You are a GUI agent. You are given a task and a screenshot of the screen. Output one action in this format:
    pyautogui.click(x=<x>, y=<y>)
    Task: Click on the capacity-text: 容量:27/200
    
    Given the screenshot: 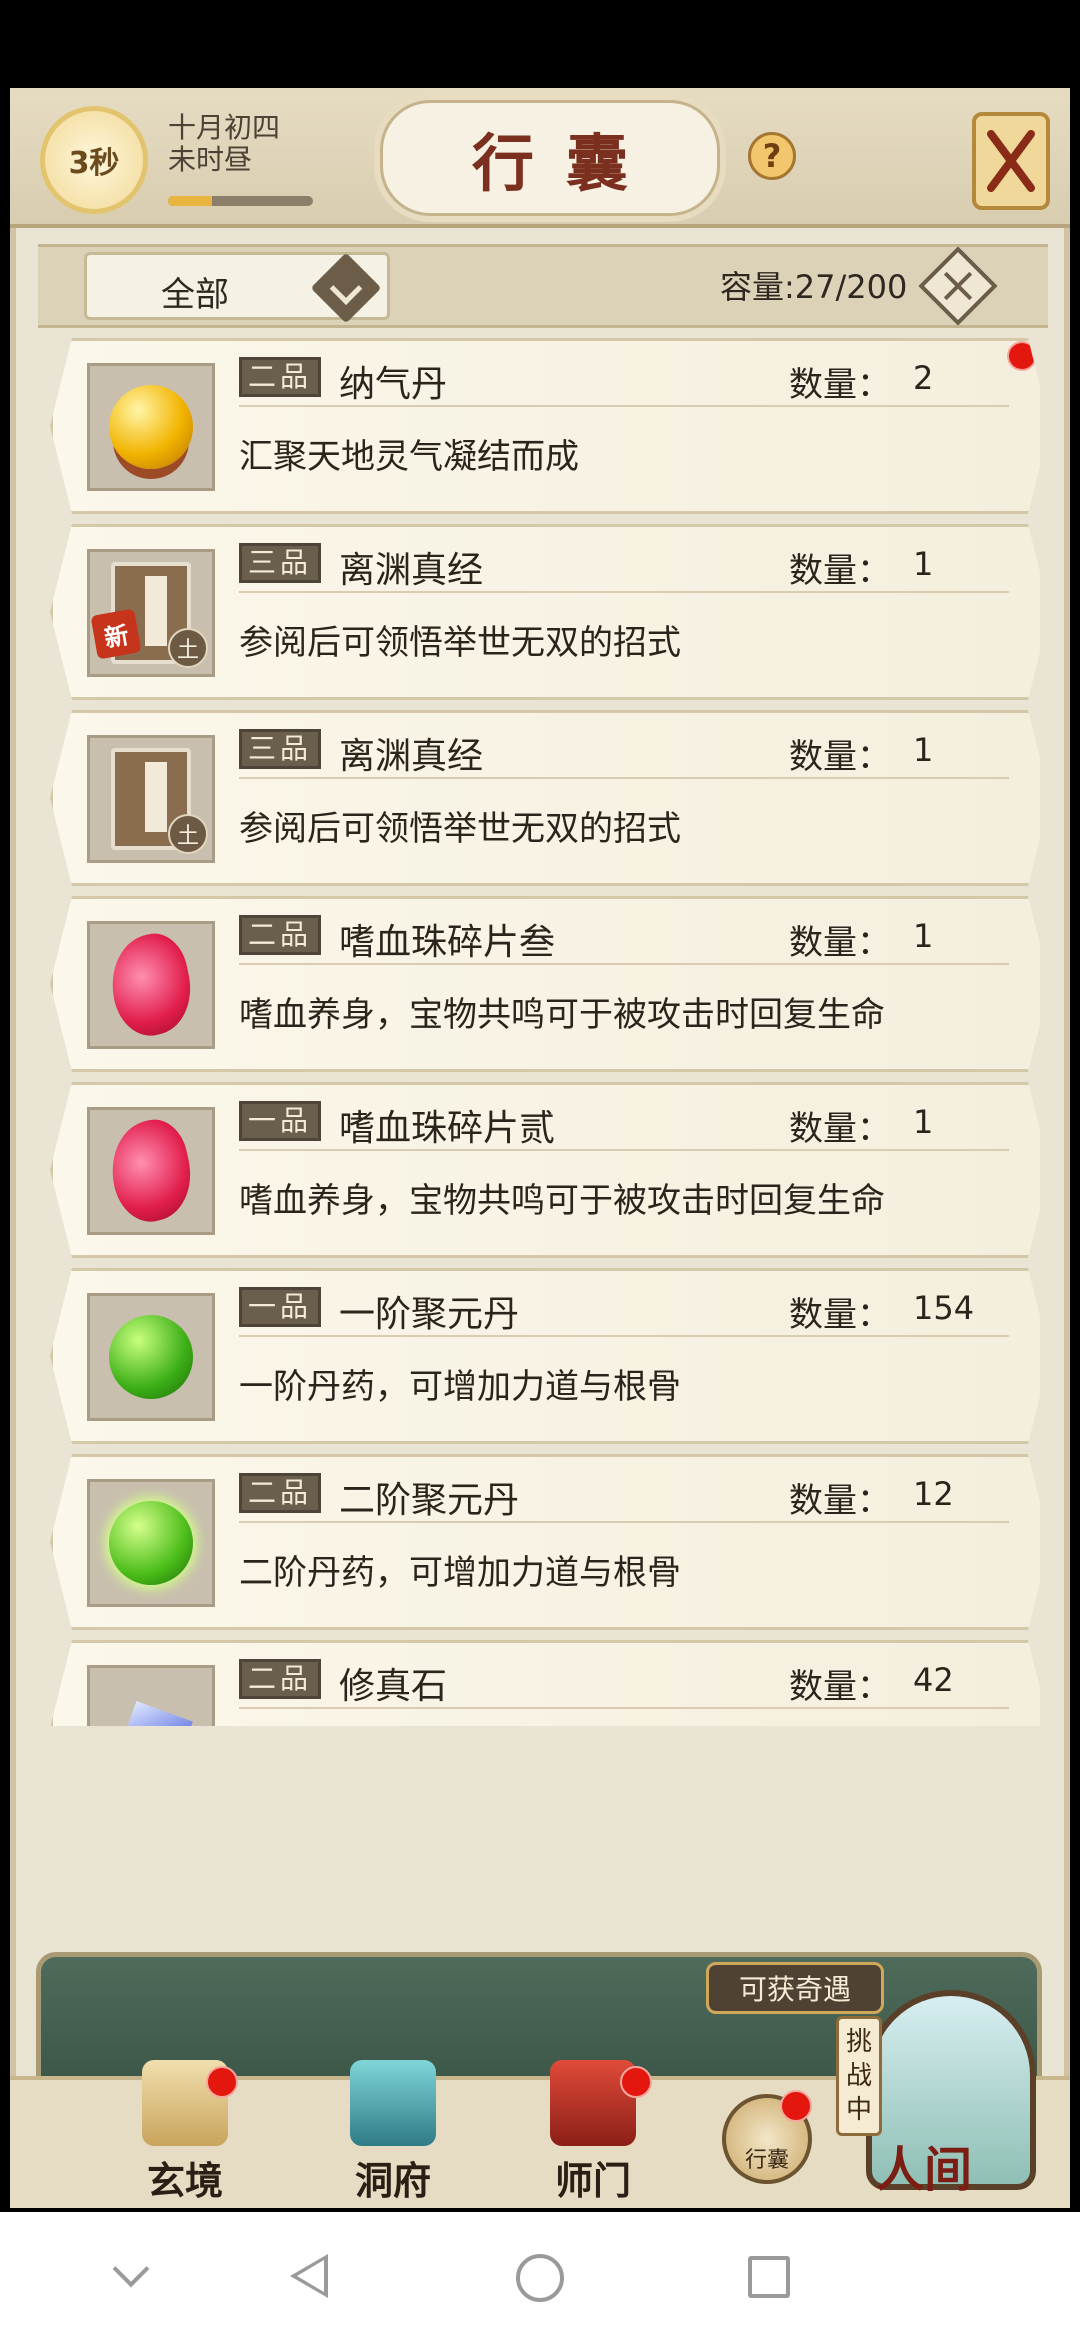 What is the action you would take?
    pyautogui.click(x=814, y=287)
    